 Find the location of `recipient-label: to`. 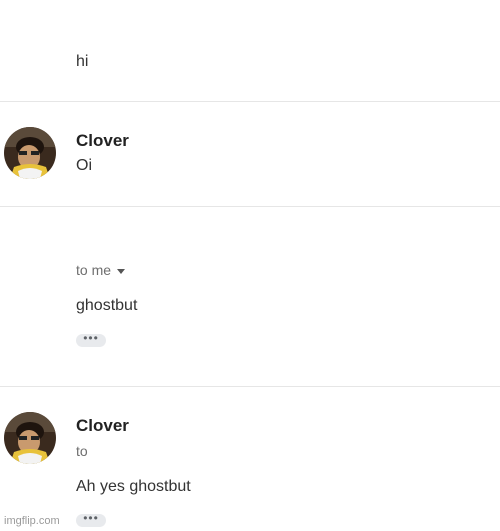

recipient-label: to is located at coordinates (82, 451).